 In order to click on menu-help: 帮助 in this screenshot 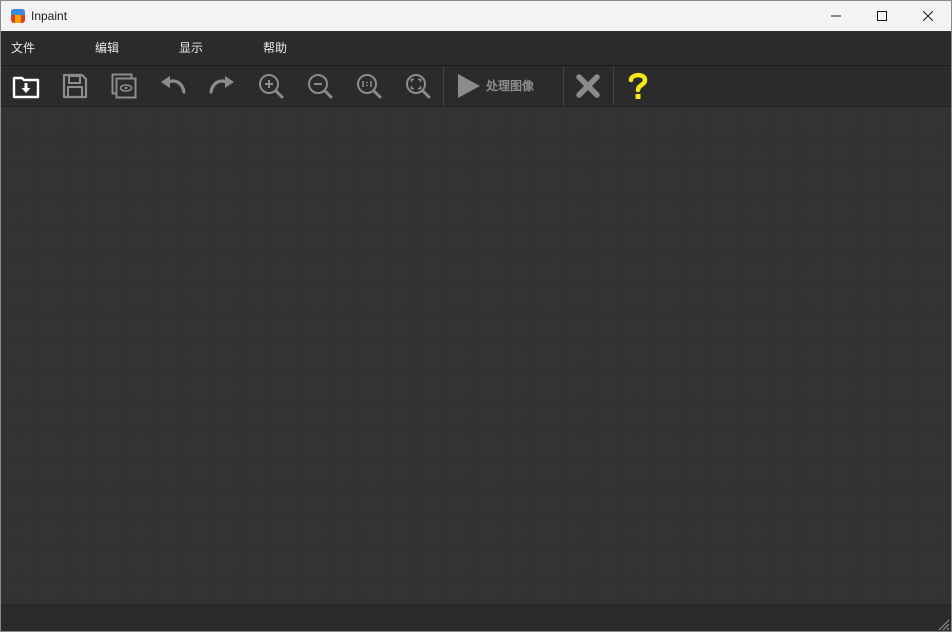, I will do `click(275, 48)`.